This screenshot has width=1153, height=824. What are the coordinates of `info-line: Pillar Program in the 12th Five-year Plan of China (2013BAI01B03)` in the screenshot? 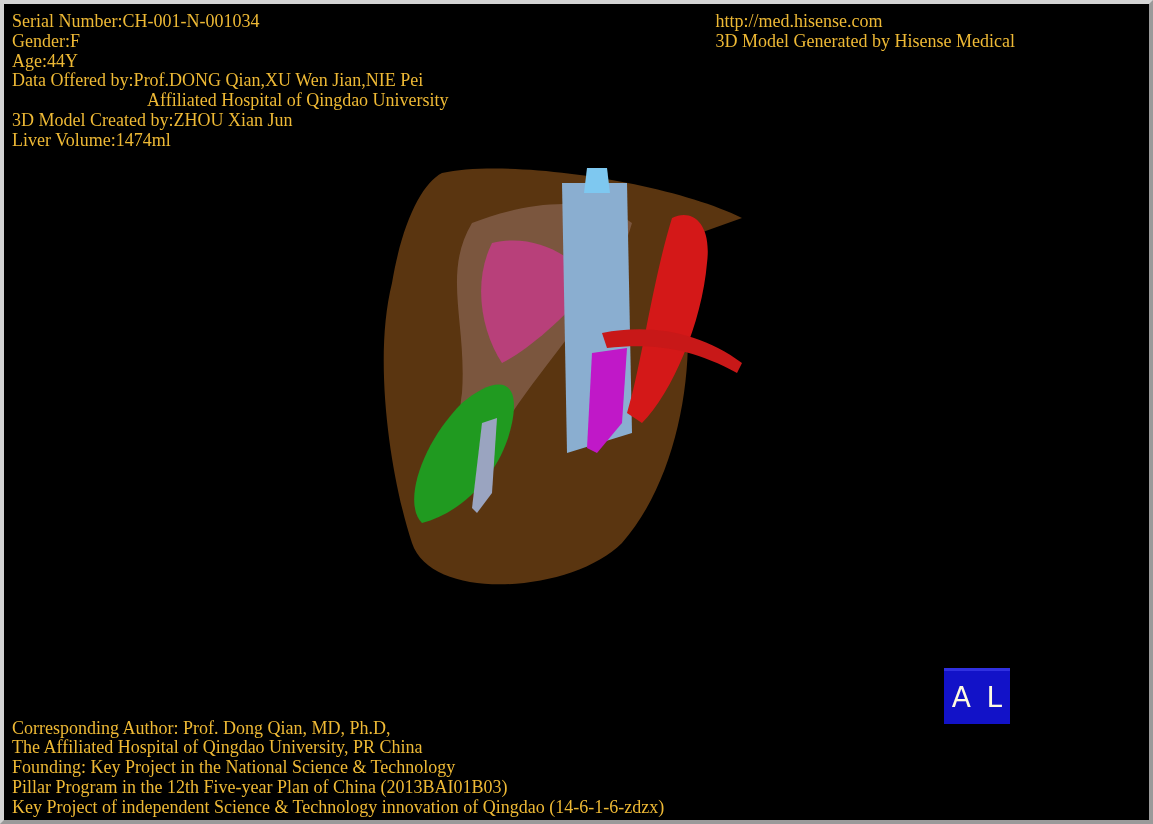 It's located at (260, 787).